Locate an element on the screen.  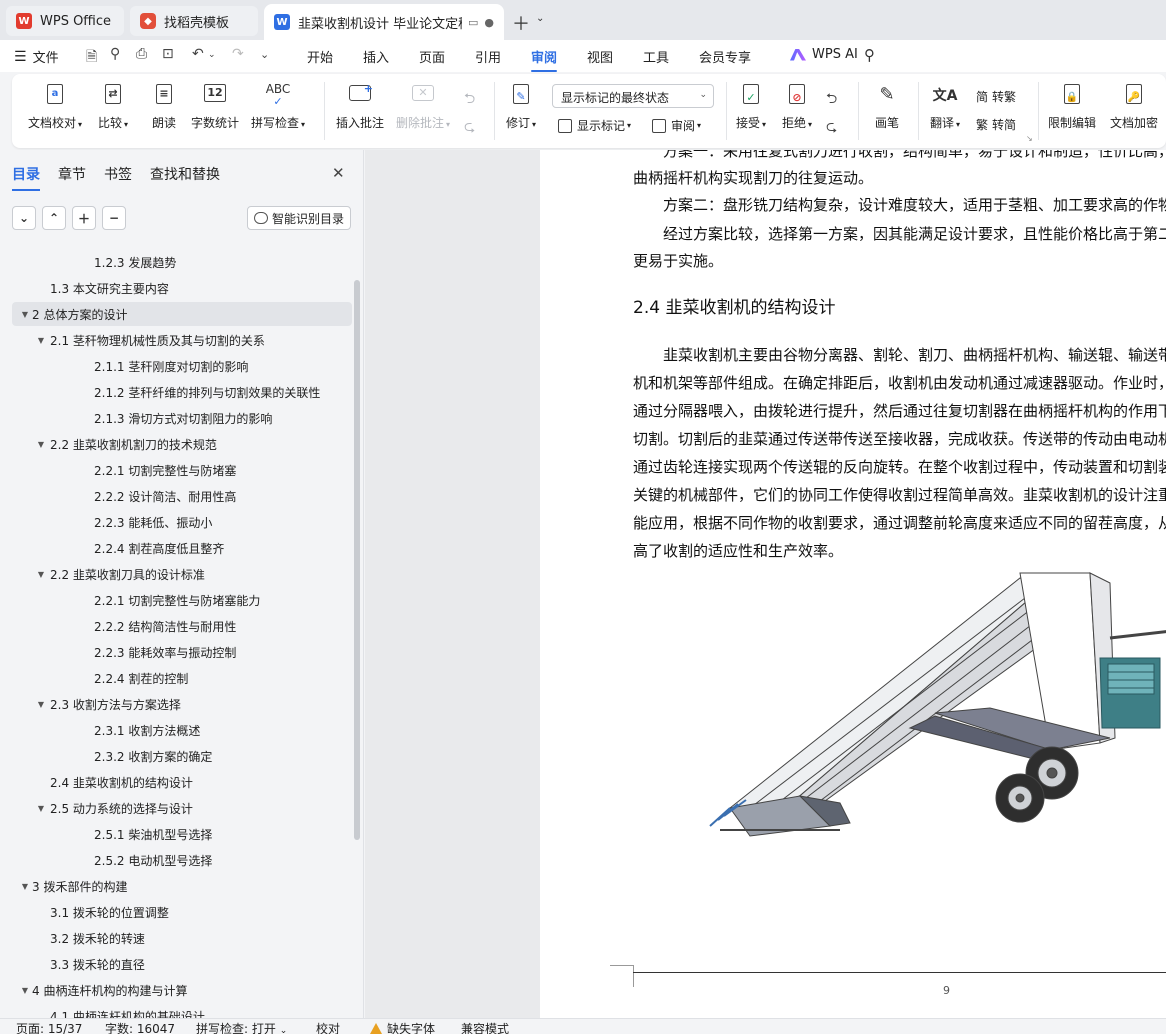
toc-item: 2.2.2 设计简洁、耐用性高 is located at coordinates (182, 496).